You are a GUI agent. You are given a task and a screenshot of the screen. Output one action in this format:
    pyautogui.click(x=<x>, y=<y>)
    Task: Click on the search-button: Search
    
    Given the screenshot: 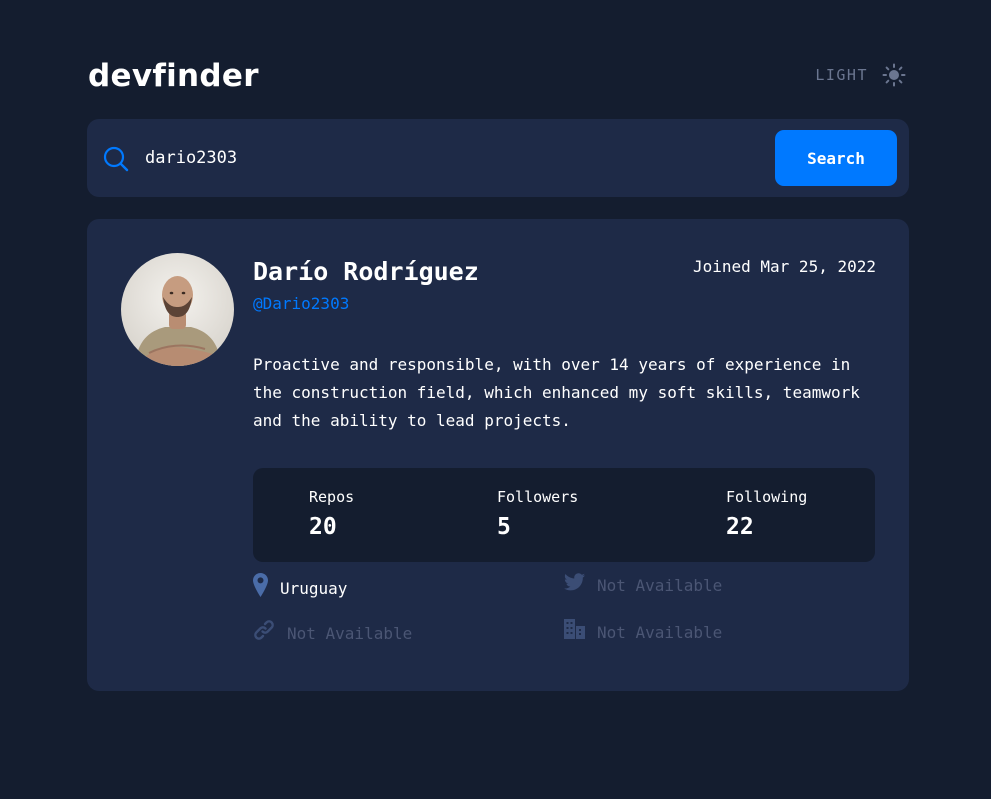 What is the action you would take?
    pyautogui.click(x=836, y=158)
    